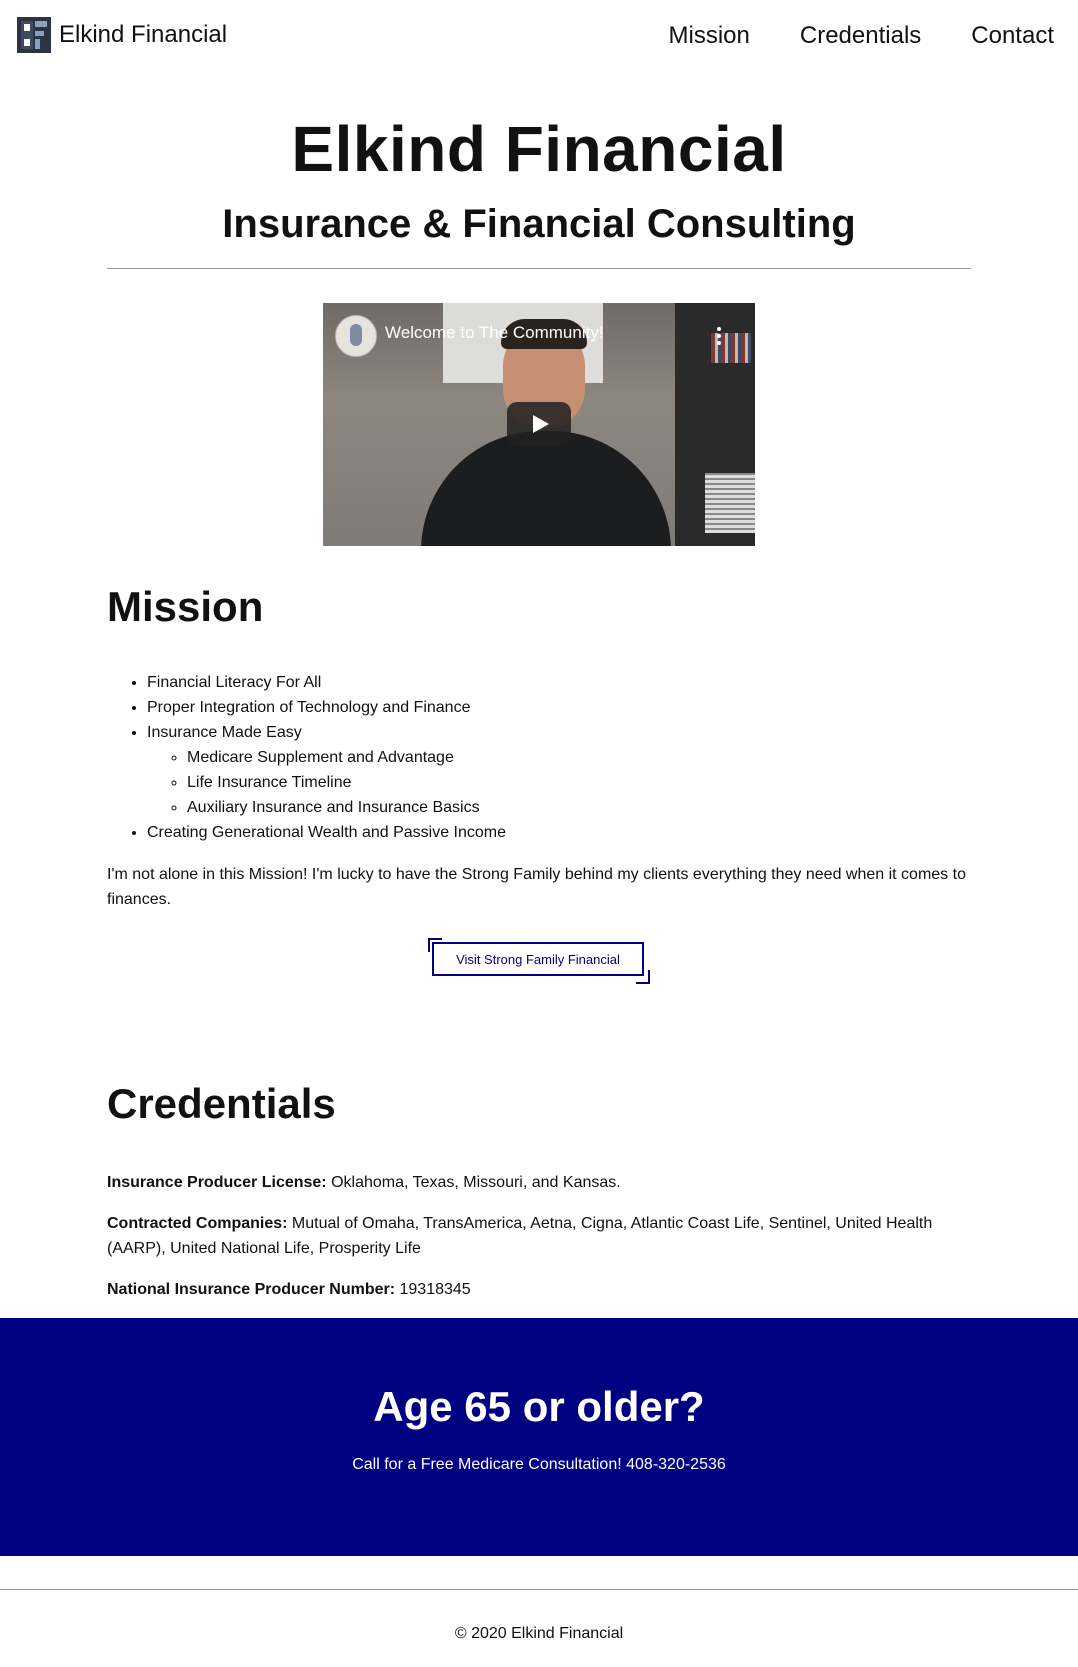 The width and height of the screenshot is (1078, 1667). I want to click on list-item: Financial Literacy For All, so click(577, 682).